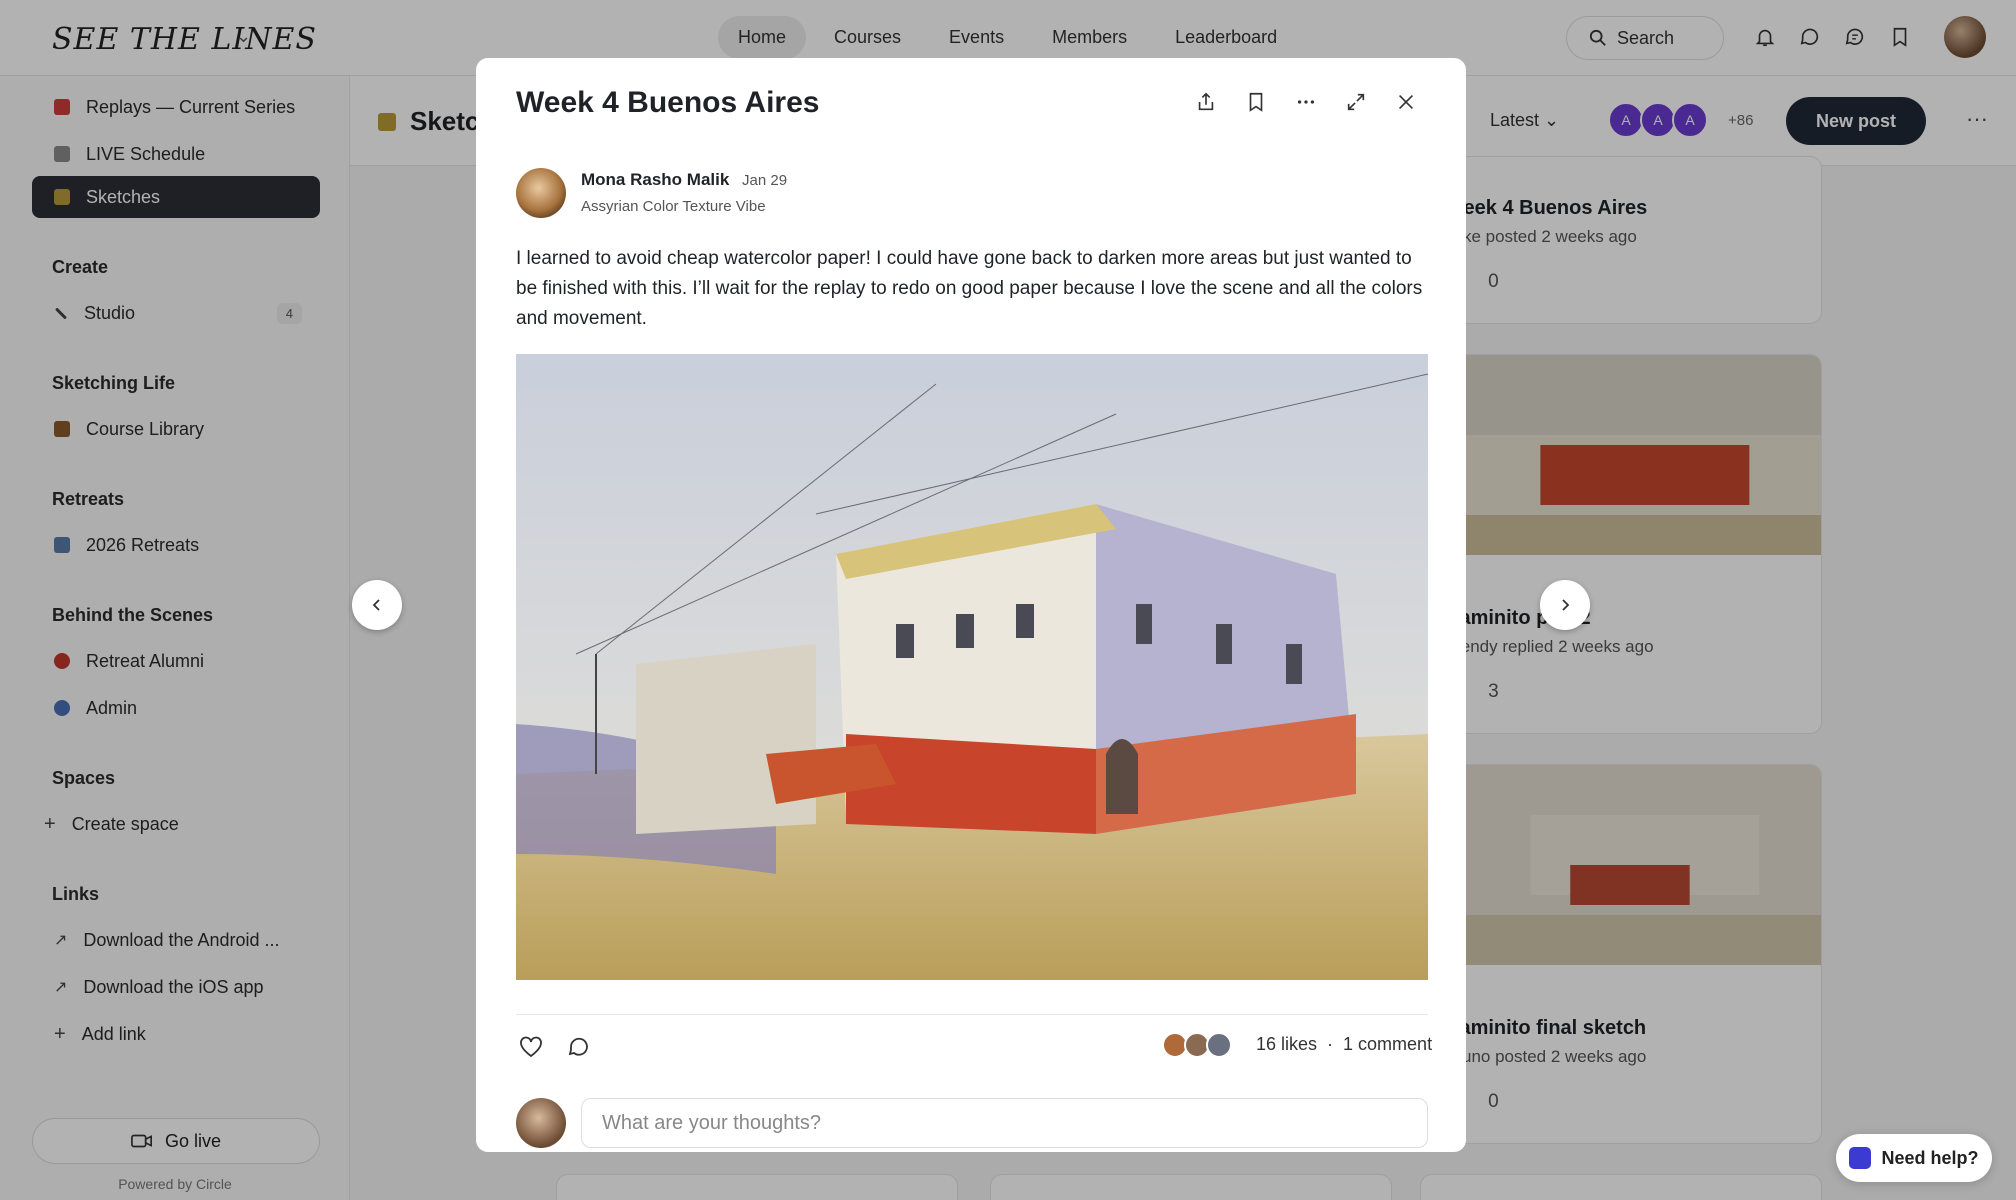 The height and width of the screenshot is (1200, 2016). I want to click on comment-input, so click(1004, 1123).